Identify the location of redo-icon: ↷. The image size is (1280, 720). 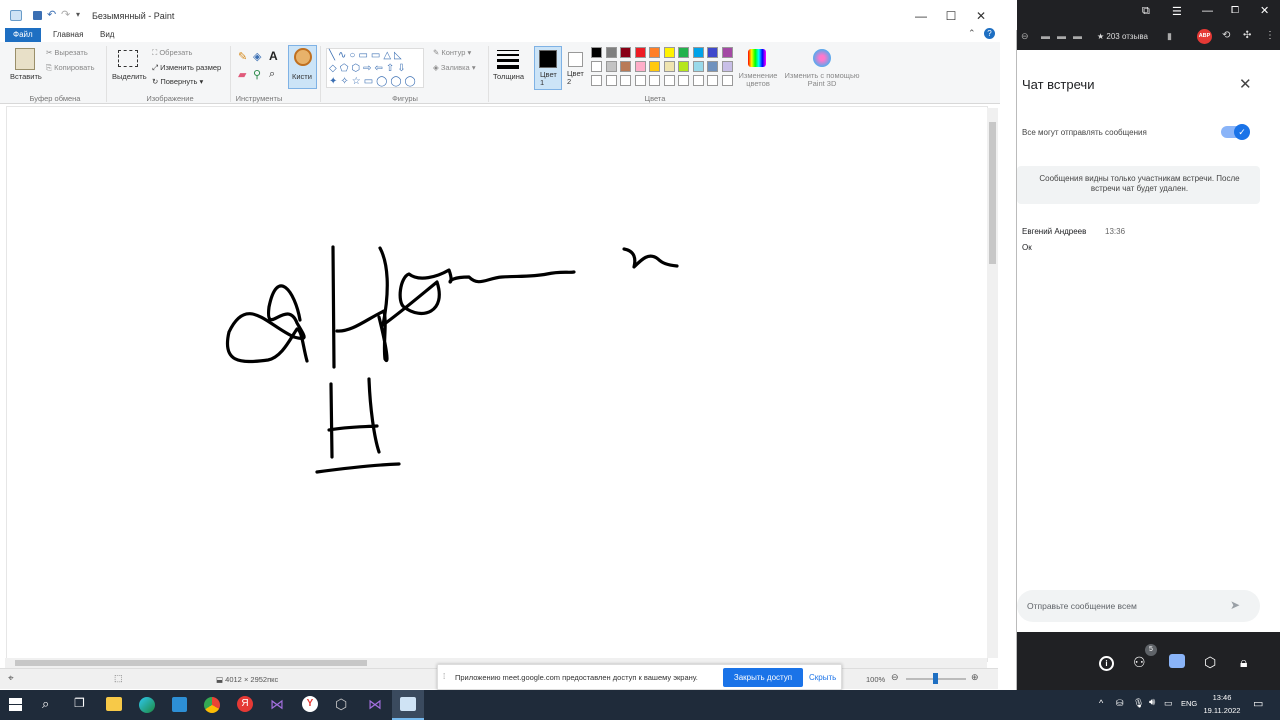
(65, 14).